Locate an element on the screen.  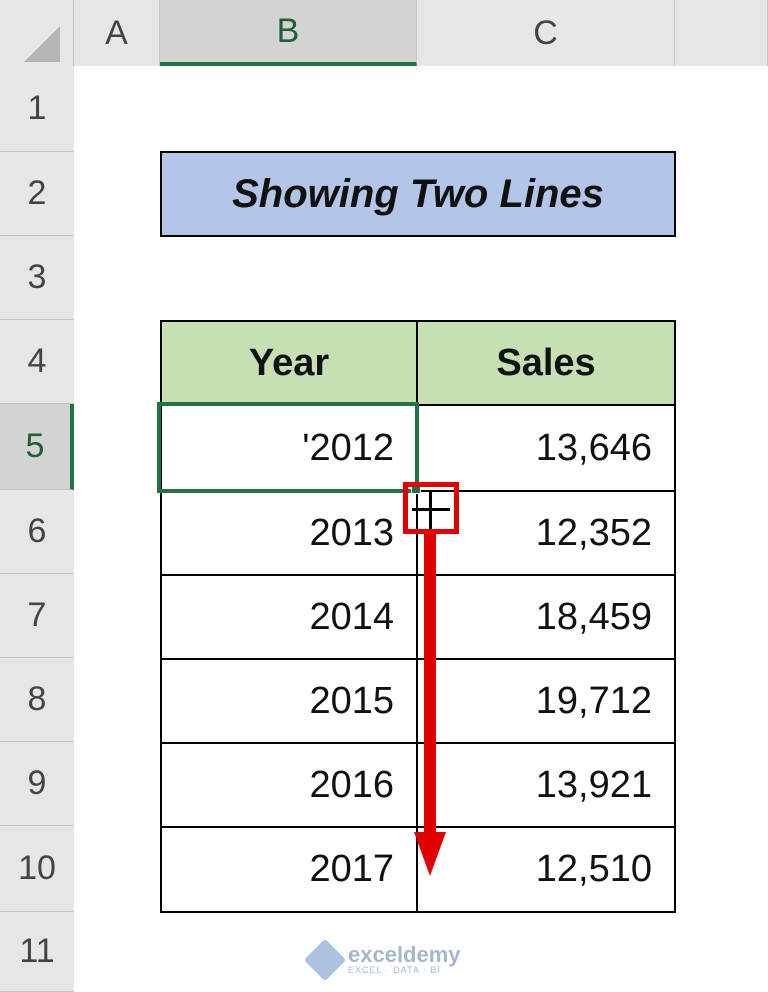
row-header-1: 1 is located at coordinates (37, 109).